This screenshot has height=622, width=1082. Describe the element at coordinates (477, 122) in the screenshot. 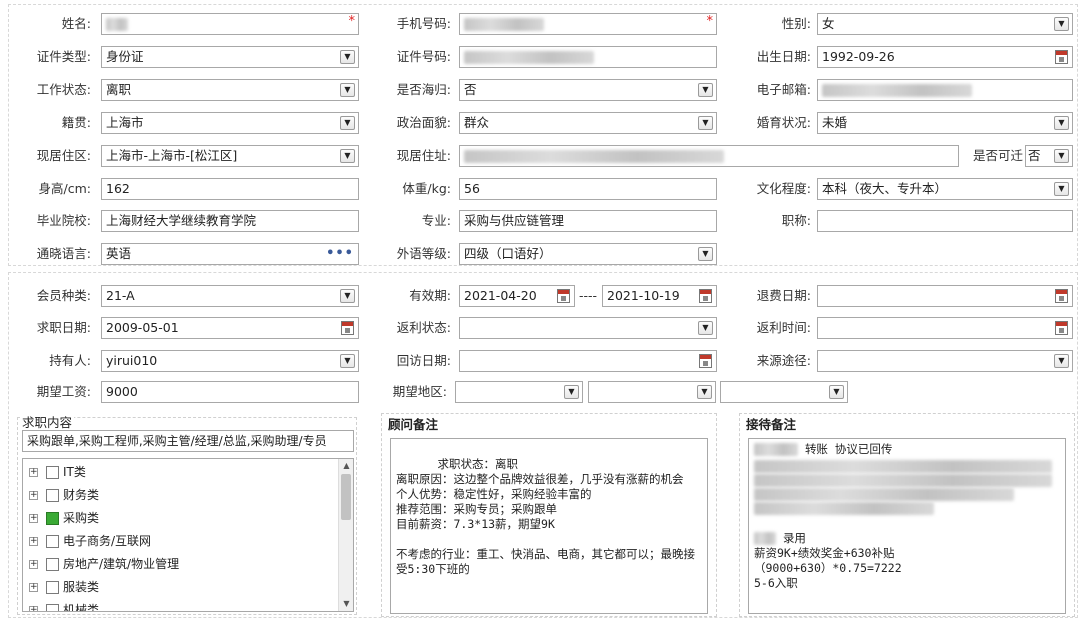

I see `political-value: 群众` at that location.